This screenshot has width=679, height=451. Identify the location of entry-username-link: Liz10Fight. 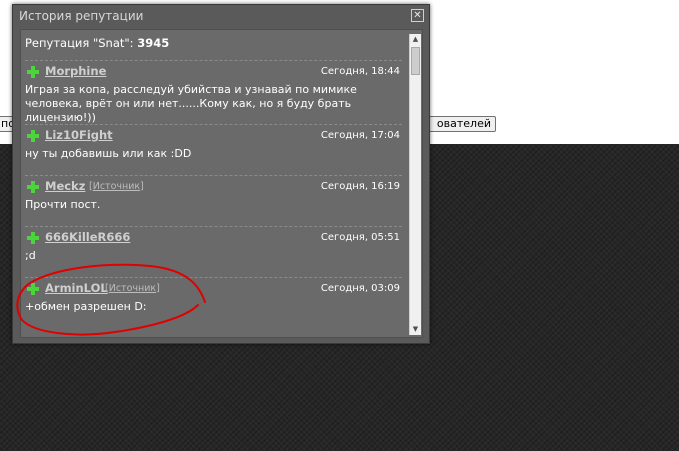
(79, 135).